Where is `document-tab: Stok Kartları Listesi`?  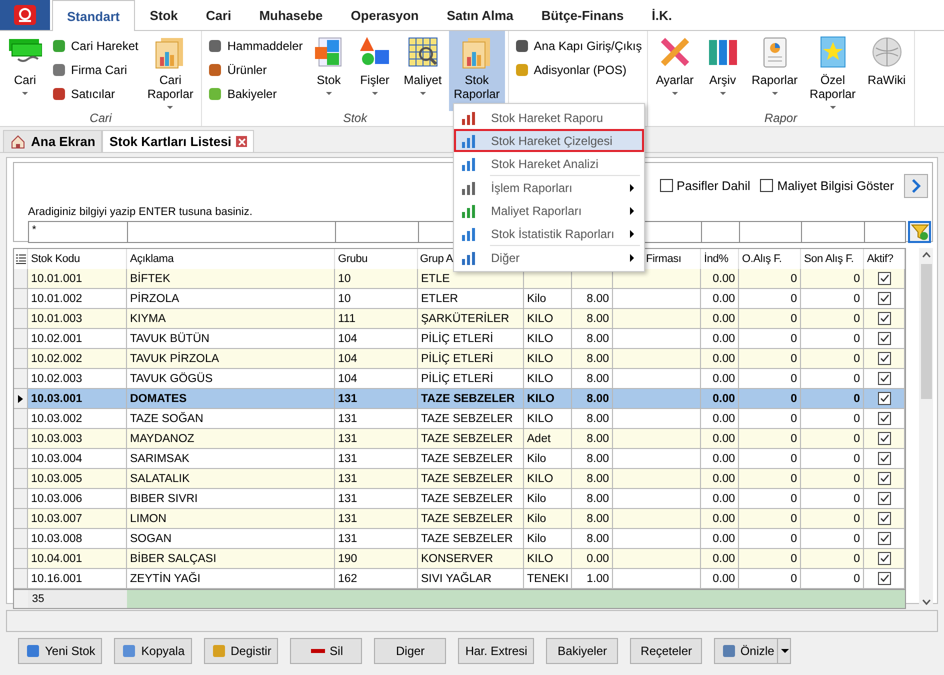
document-tab: Stok Kartları Listesi is located at coordinates (178, 141).